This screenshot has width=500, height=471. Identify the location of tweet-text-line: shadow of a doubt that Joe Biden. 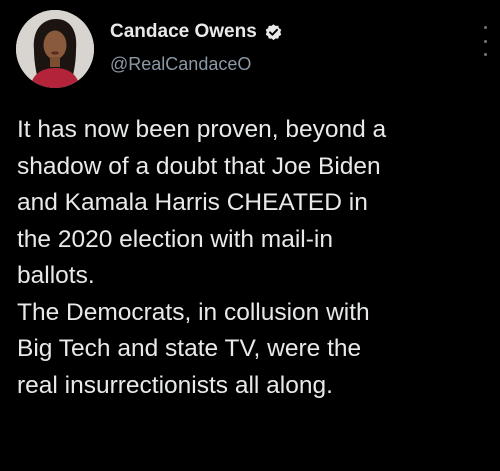
(199, 166).